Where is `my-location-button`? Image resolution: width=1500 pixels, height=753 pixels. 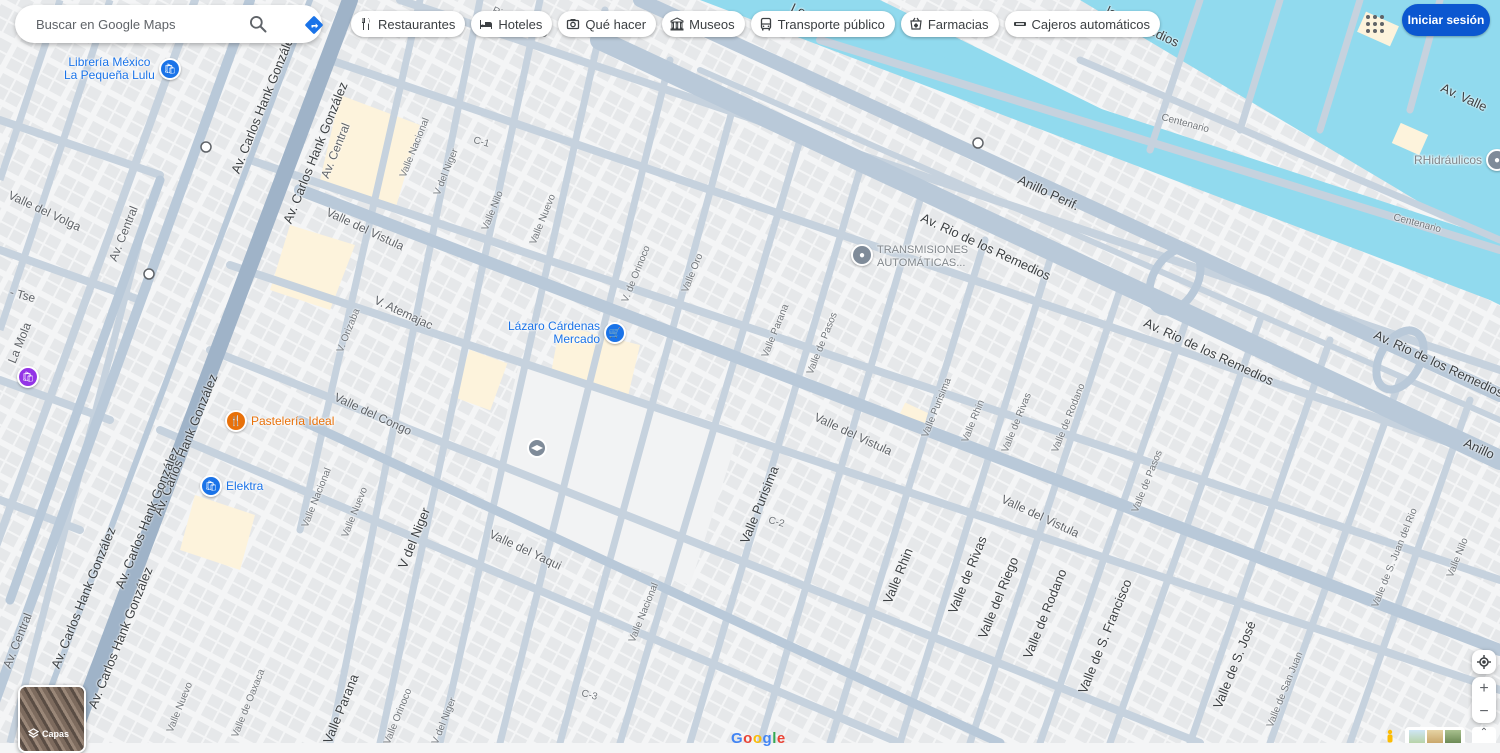 my-location-button is located at coordinates (1484, 662).